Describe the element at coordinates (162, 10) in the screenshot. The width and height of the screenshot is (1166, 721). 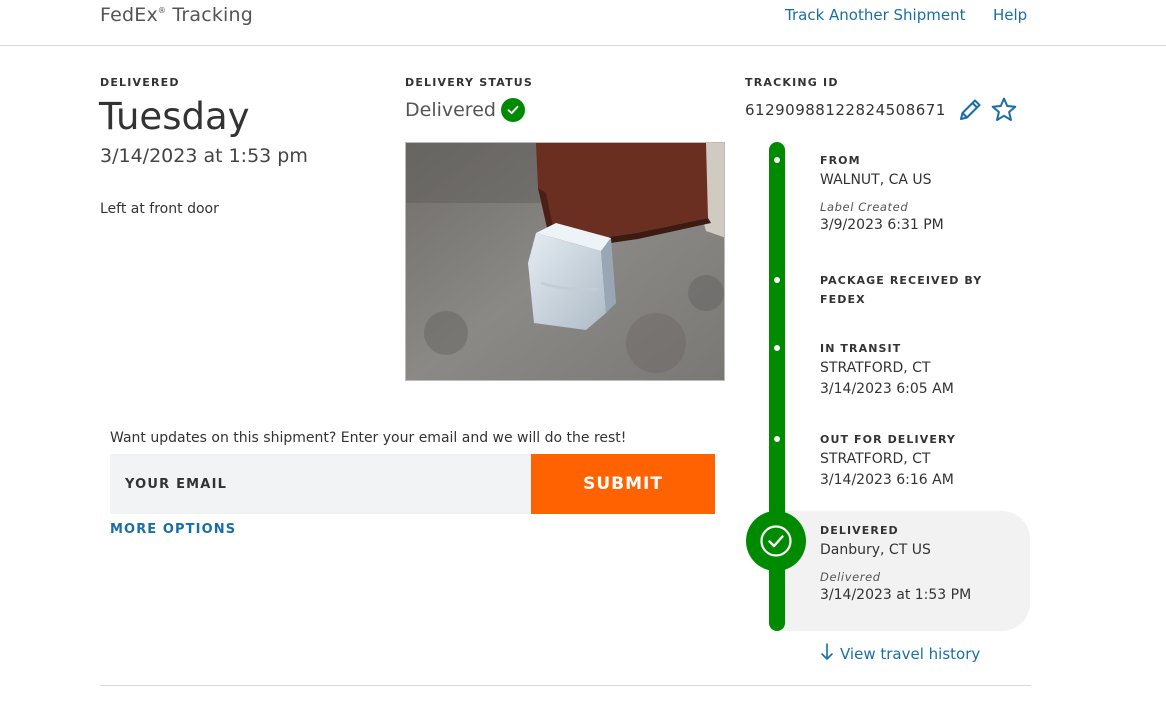
I see `registered-mark: ®` at that location.